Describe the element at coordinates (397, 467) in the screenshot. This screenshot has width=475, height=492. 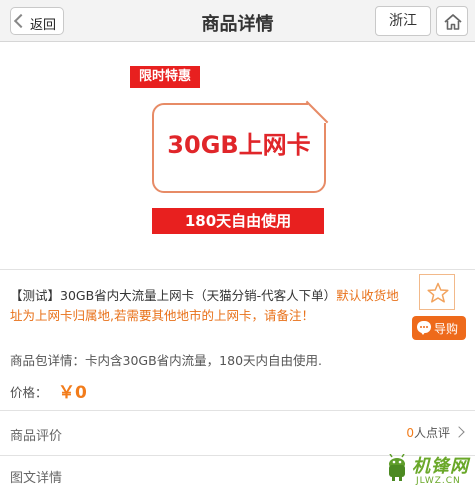
I see `android-robot-icon` at that location.